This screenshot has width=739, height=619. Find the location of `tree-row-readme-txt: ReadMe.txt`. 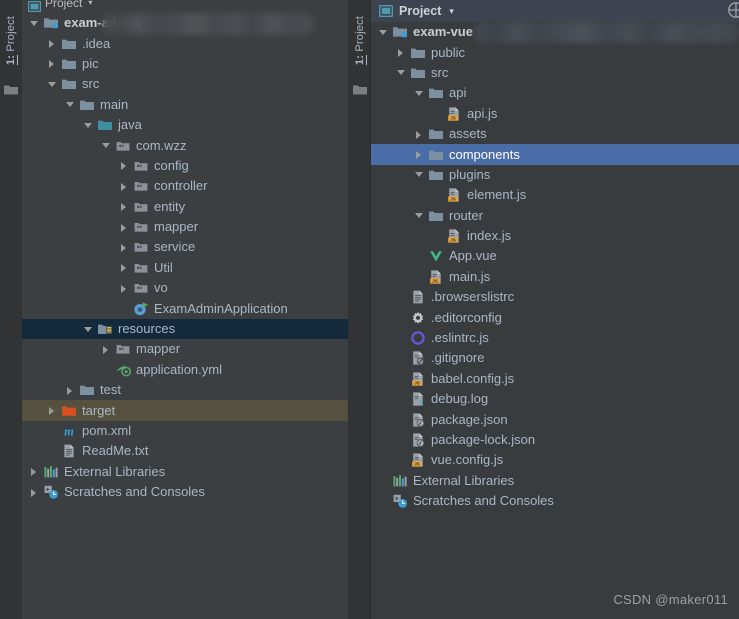

tree-row-readme-txt: ReadMe.txt is located at coordinates (196, 451).